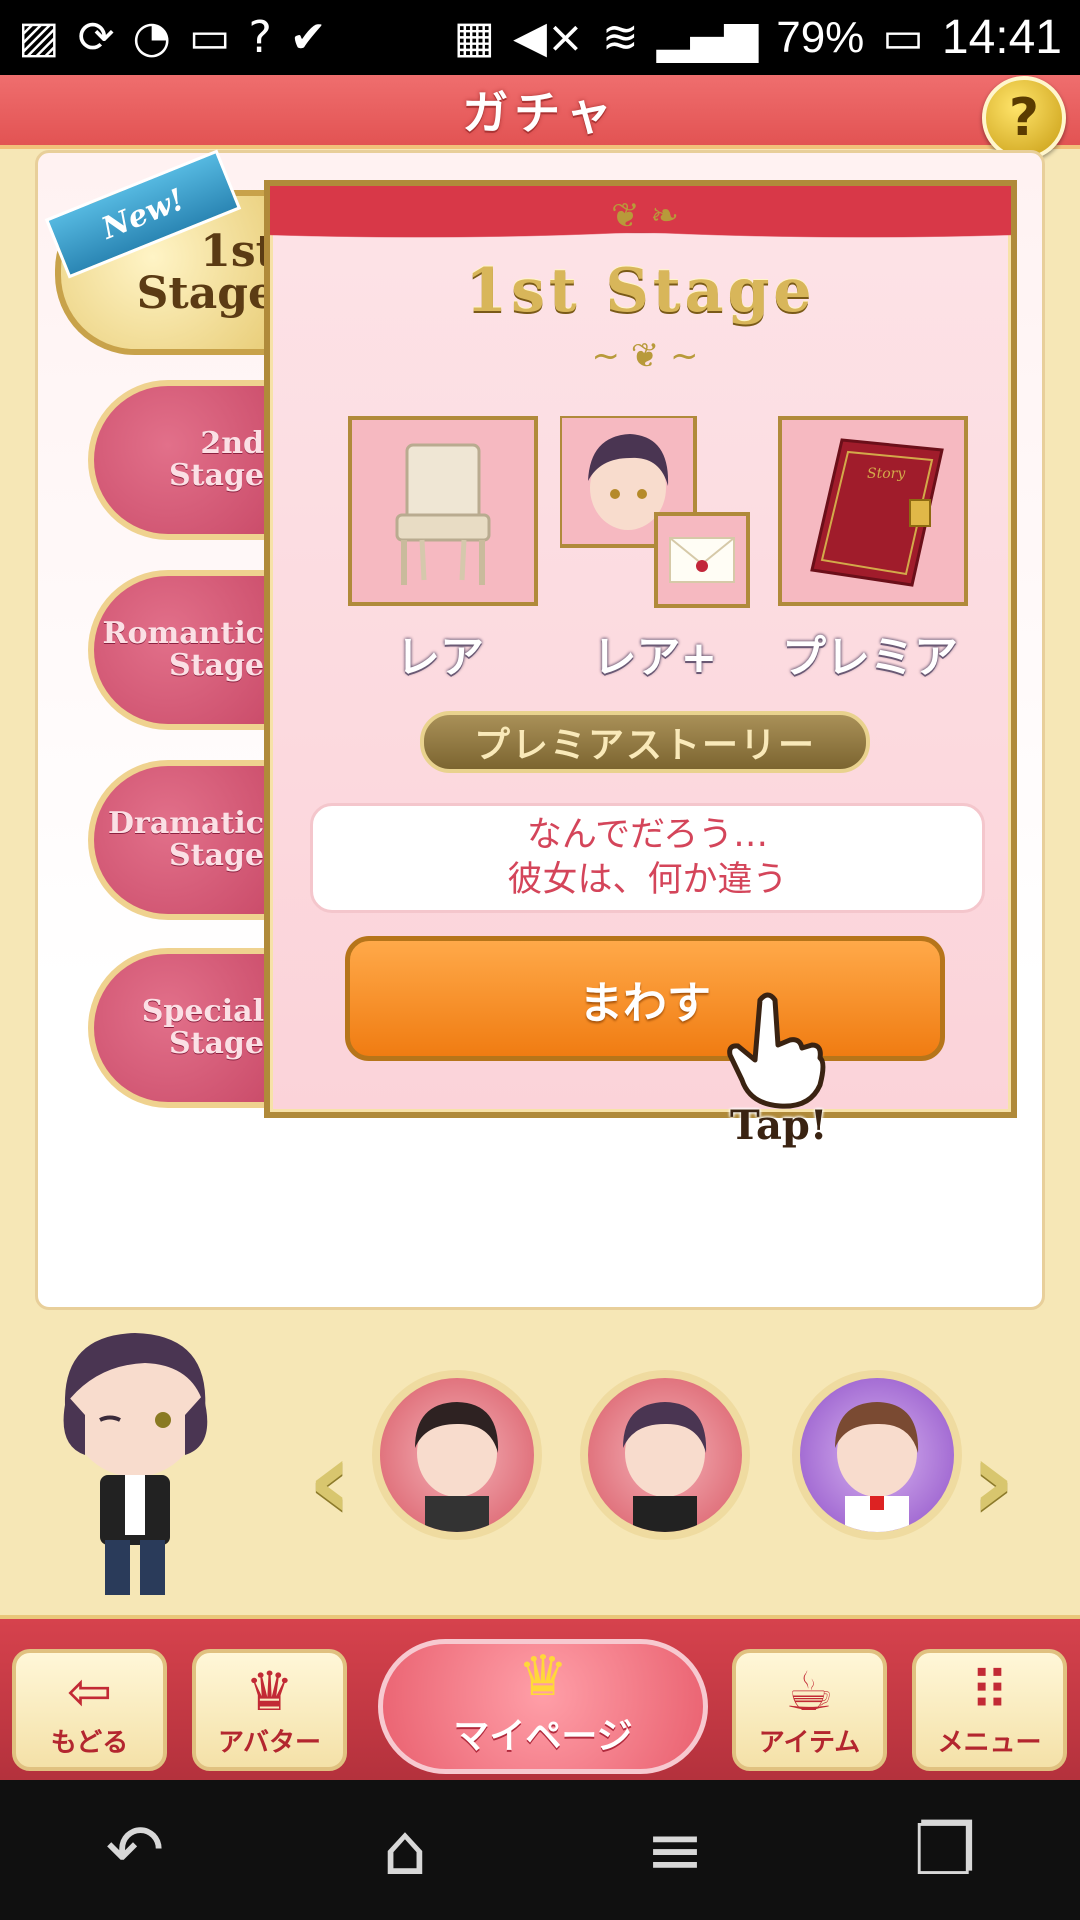  I want to click on signal-arc-icon: ◔, so click(151, 37).